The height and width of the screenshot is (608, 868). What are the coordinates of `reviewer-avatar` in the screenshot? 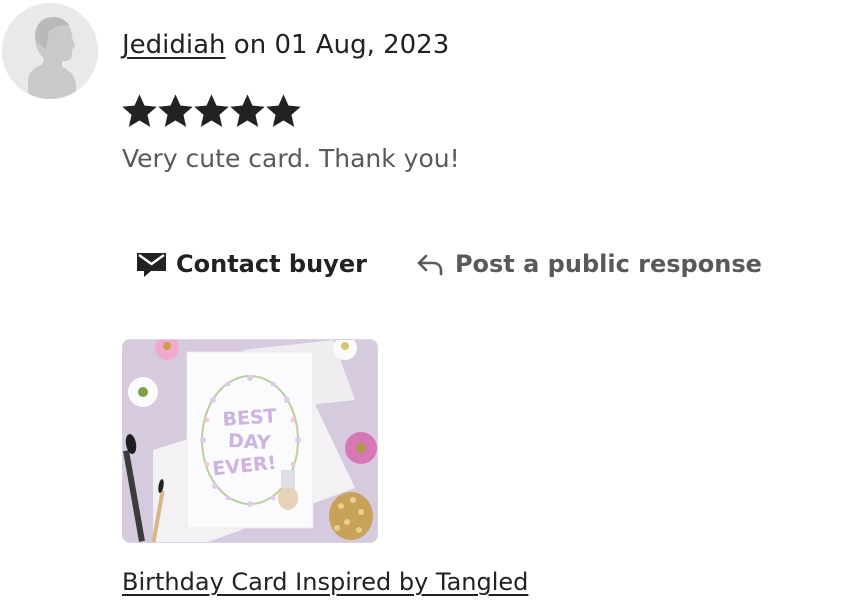 It's located at (50, 51).